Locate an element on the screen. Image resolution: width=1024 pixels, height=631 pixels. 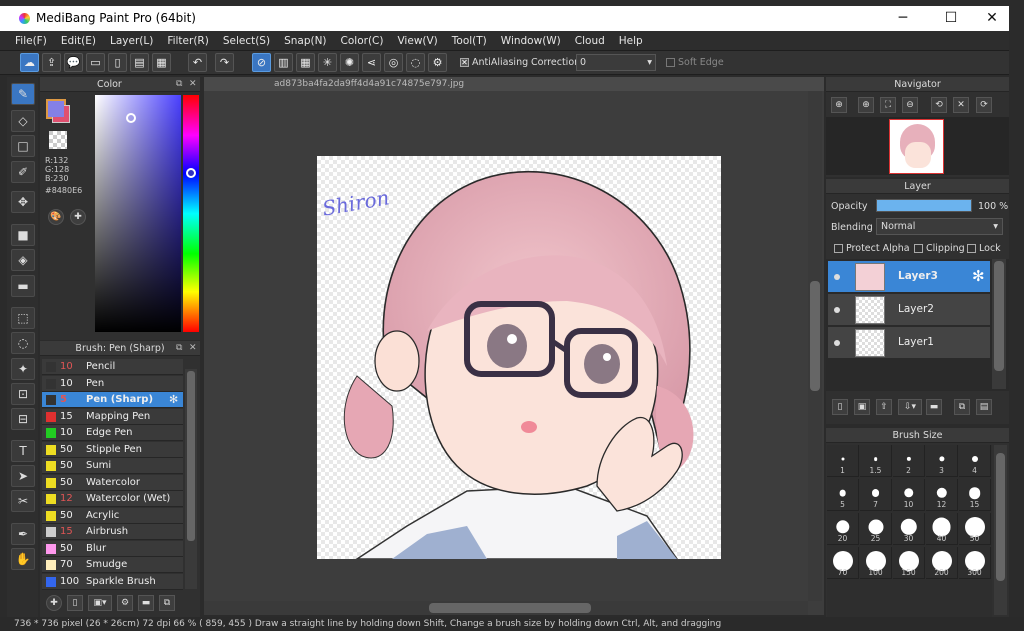
brush-size-cell: 10 is located at coordinates (909, 495).